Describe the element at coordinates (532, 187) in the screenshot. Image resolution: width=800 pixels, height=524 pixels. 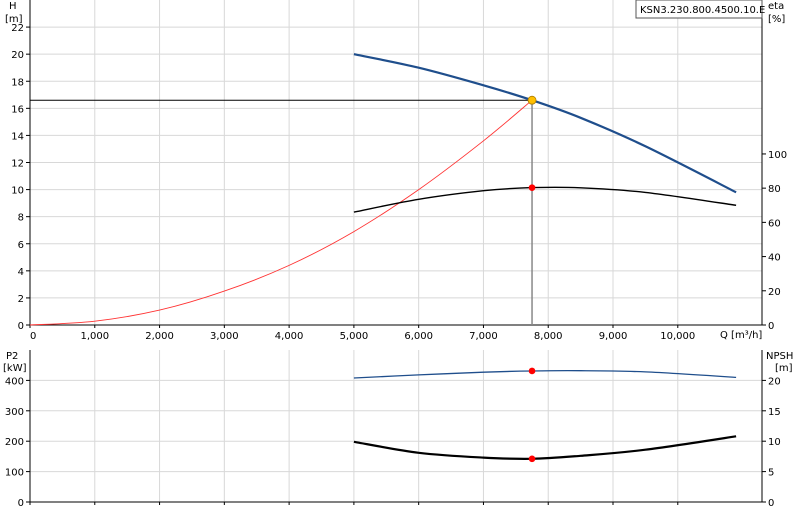
I see `efficiency-duty-marker` at that location.